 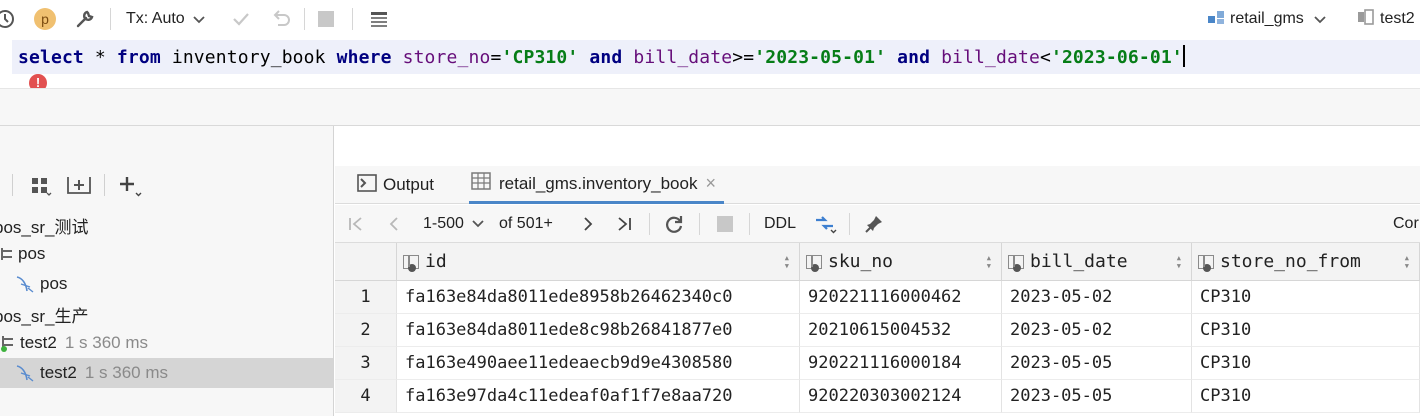 I want to click on transaction-mode-dropdown: Tx: Auto, so click(x=165, y=19).